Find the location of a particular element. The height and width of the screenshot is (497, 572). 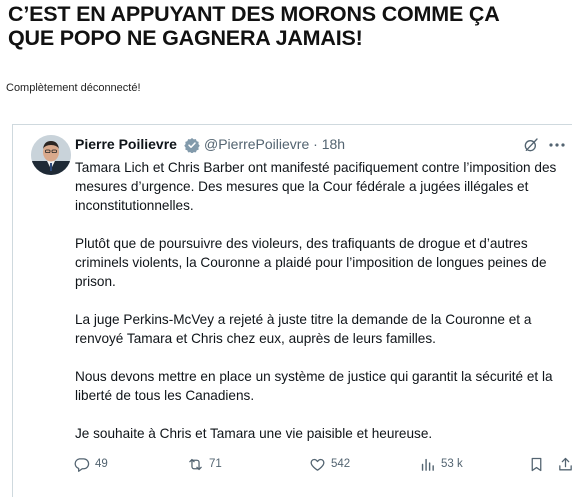

views-button: 53 k is located at coordinates (441, 464).